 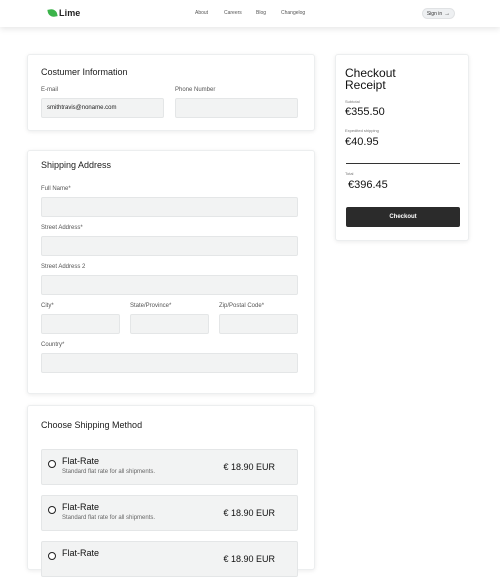 I want to click on street-address-2-field, so click(x=169, y=285).